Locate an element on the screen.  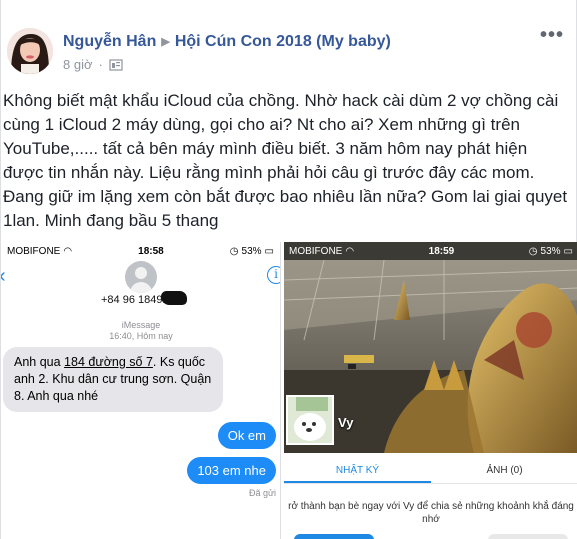
status-bar: MOBIFONE ◠ 18:58 ◷ 53% ▭ is located at coordinates (140, 251).